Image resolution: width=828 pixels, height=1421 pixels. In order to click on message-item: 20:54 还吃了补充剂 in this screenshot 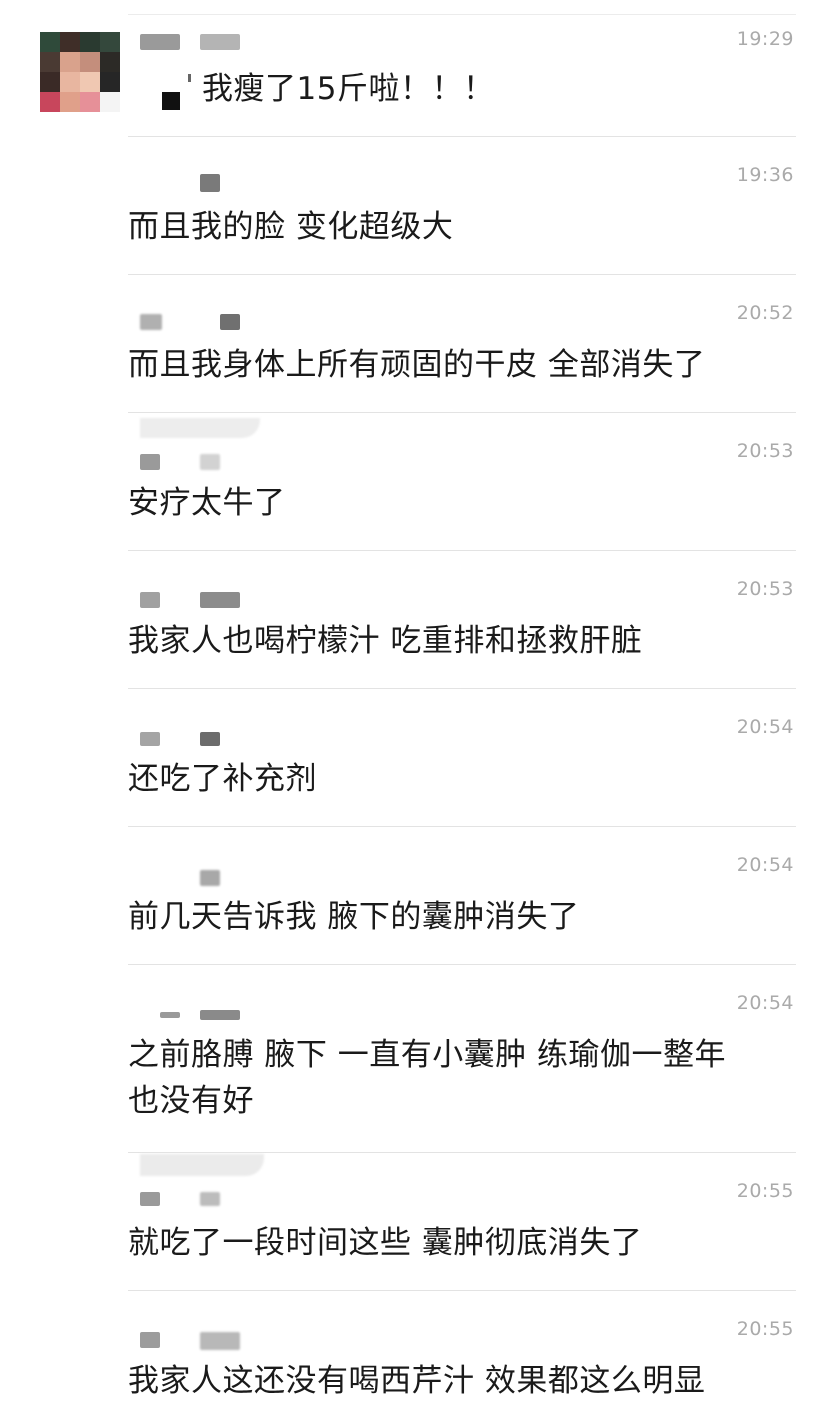, I will do `click(414, 757)`.